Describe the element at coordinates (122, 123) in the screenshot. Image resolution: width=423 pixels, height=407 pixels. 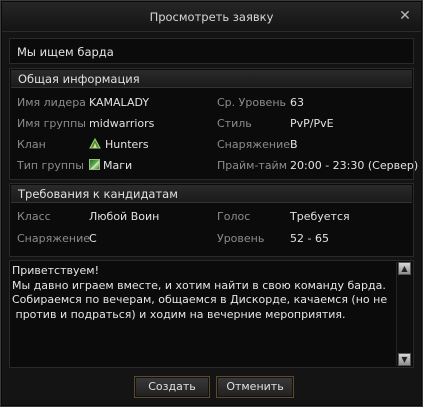
I see `group-name-value: midwarriors` at that location.